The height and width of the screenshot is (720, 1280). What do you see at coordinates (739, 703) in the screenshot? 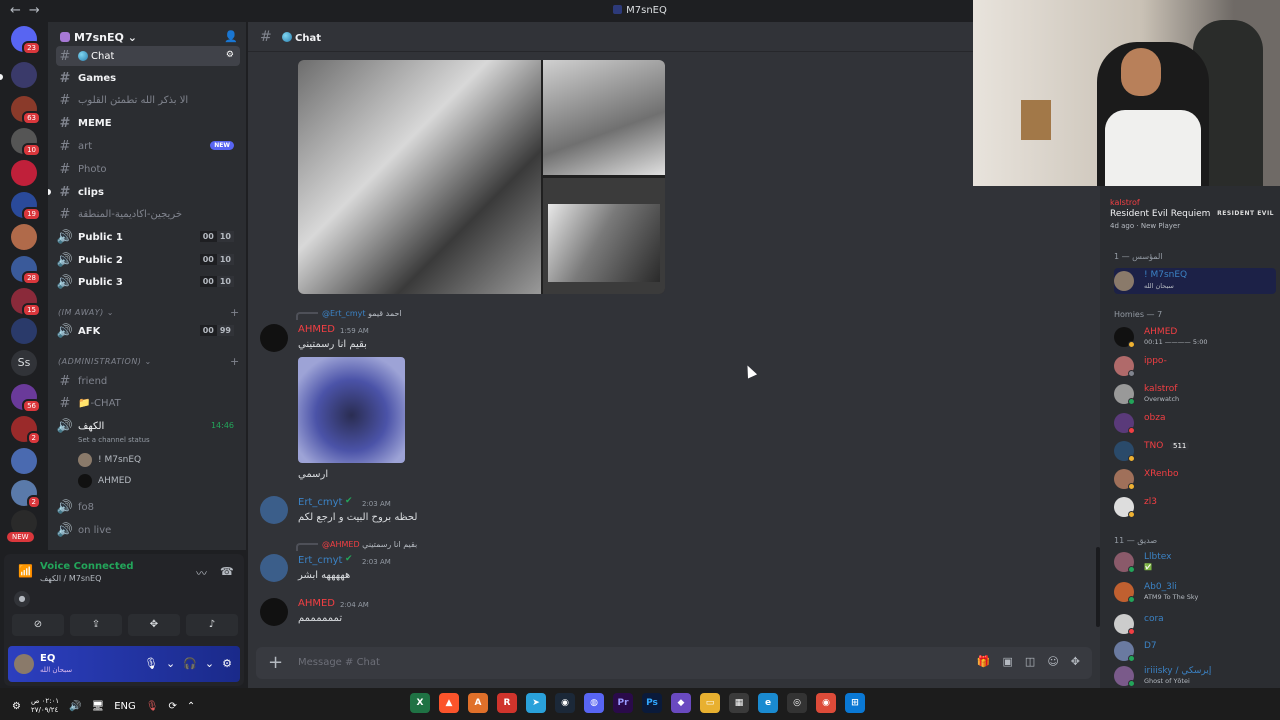
I see `store-icon: ▦` at bounding box center [739, 703].